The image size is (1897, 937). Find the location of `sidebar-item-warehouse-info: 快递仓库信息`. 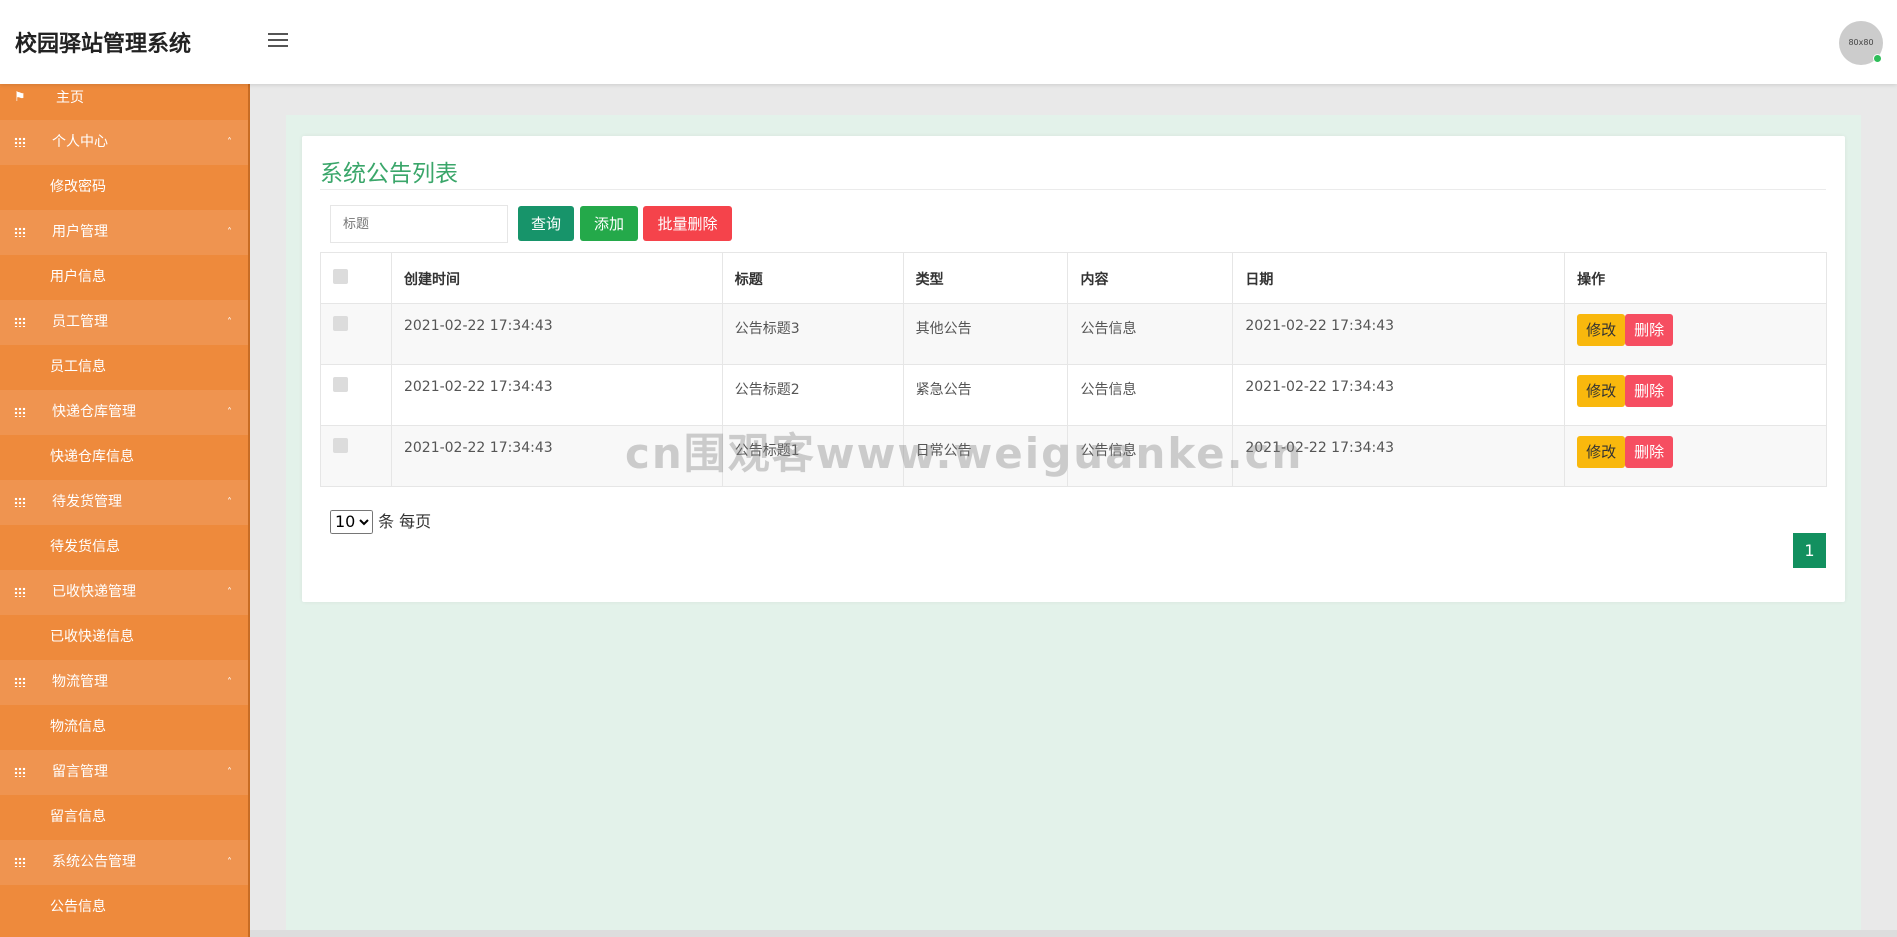

sidebar-item-warehouse-info: 快递仓库信息 is located at coordinates (124, 457).